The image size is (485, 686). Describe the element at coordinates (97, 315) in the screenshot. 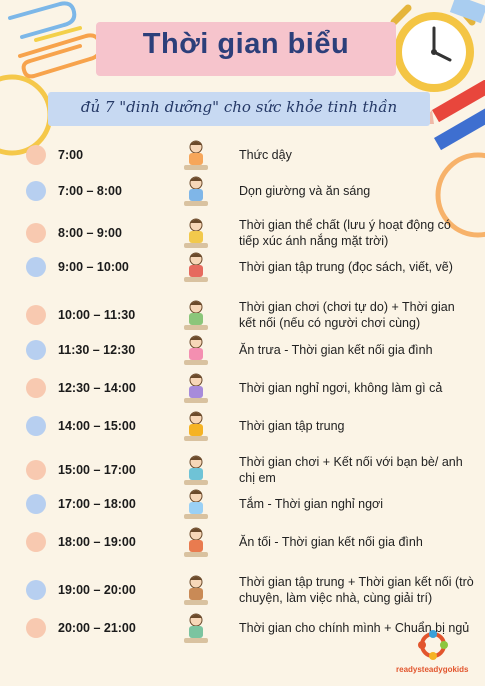

I see `schedule-time: 10:00 – 11:30` at that location.